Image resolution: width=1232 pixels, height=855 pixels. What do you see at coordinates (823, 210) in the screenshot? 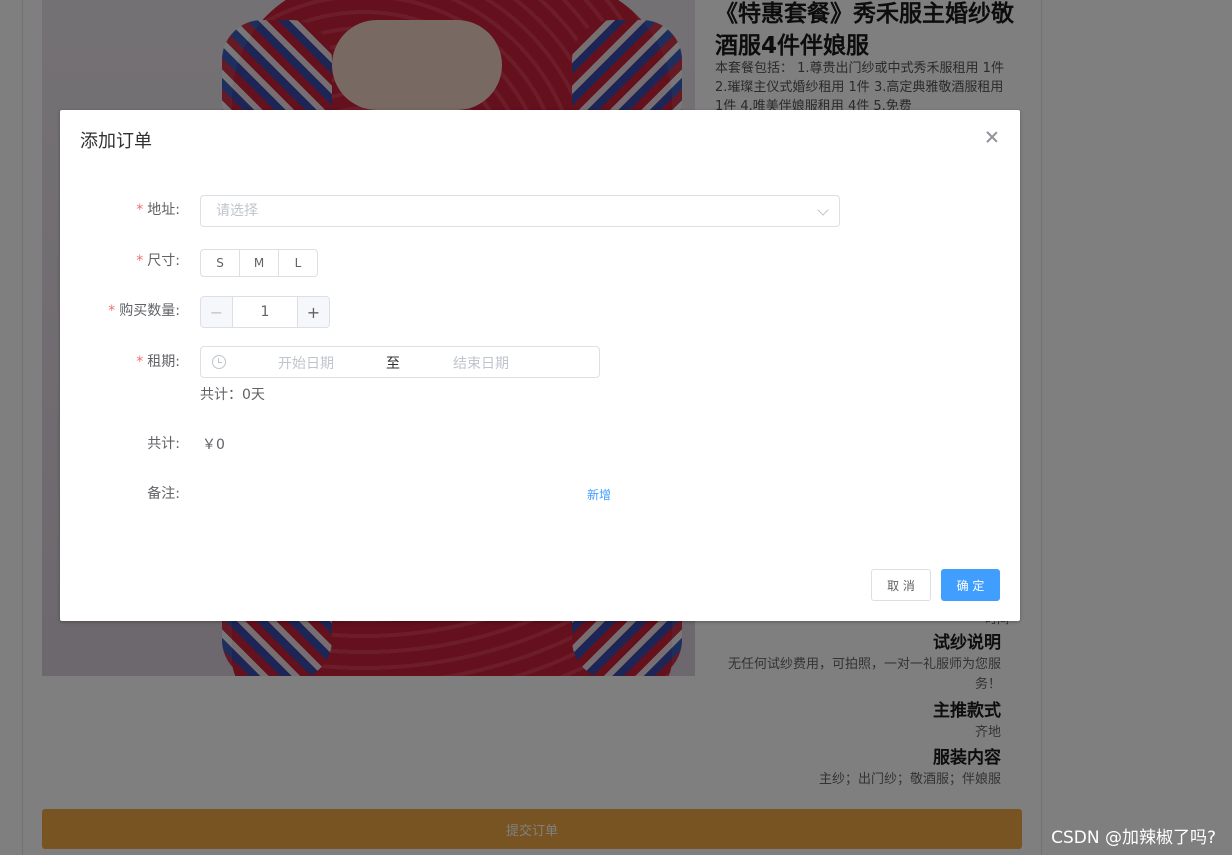
I see `chevron-down-icon` at bounding box center [823, 210].